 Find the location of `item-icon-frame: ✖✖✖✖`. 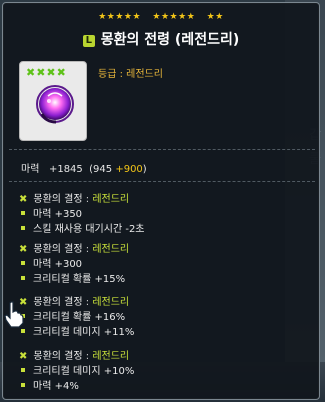

item-icon-frame: ✖✖✖✖ is located at coordinates (53, 101).